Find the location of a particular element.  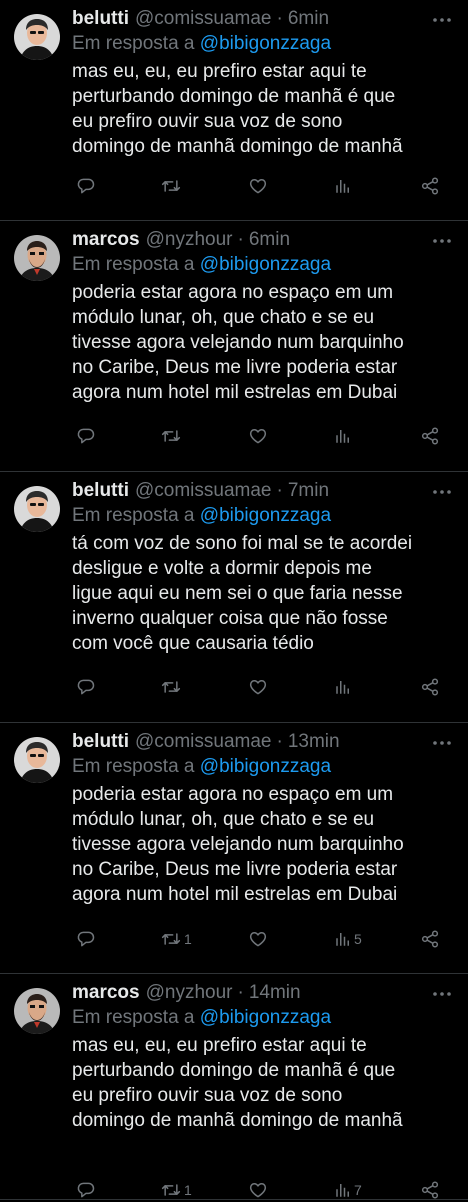

tweet-text-line: mas eu, eu, eu prefiro estar aqui te is located at coordinates (219, 1045).